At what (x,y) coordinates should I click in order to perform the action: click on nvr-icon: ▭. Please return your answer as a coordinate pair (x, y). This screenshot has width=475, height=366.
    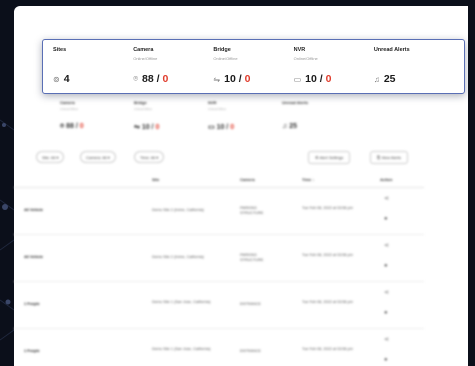
    Looking at the image, I should click on (297, 79).